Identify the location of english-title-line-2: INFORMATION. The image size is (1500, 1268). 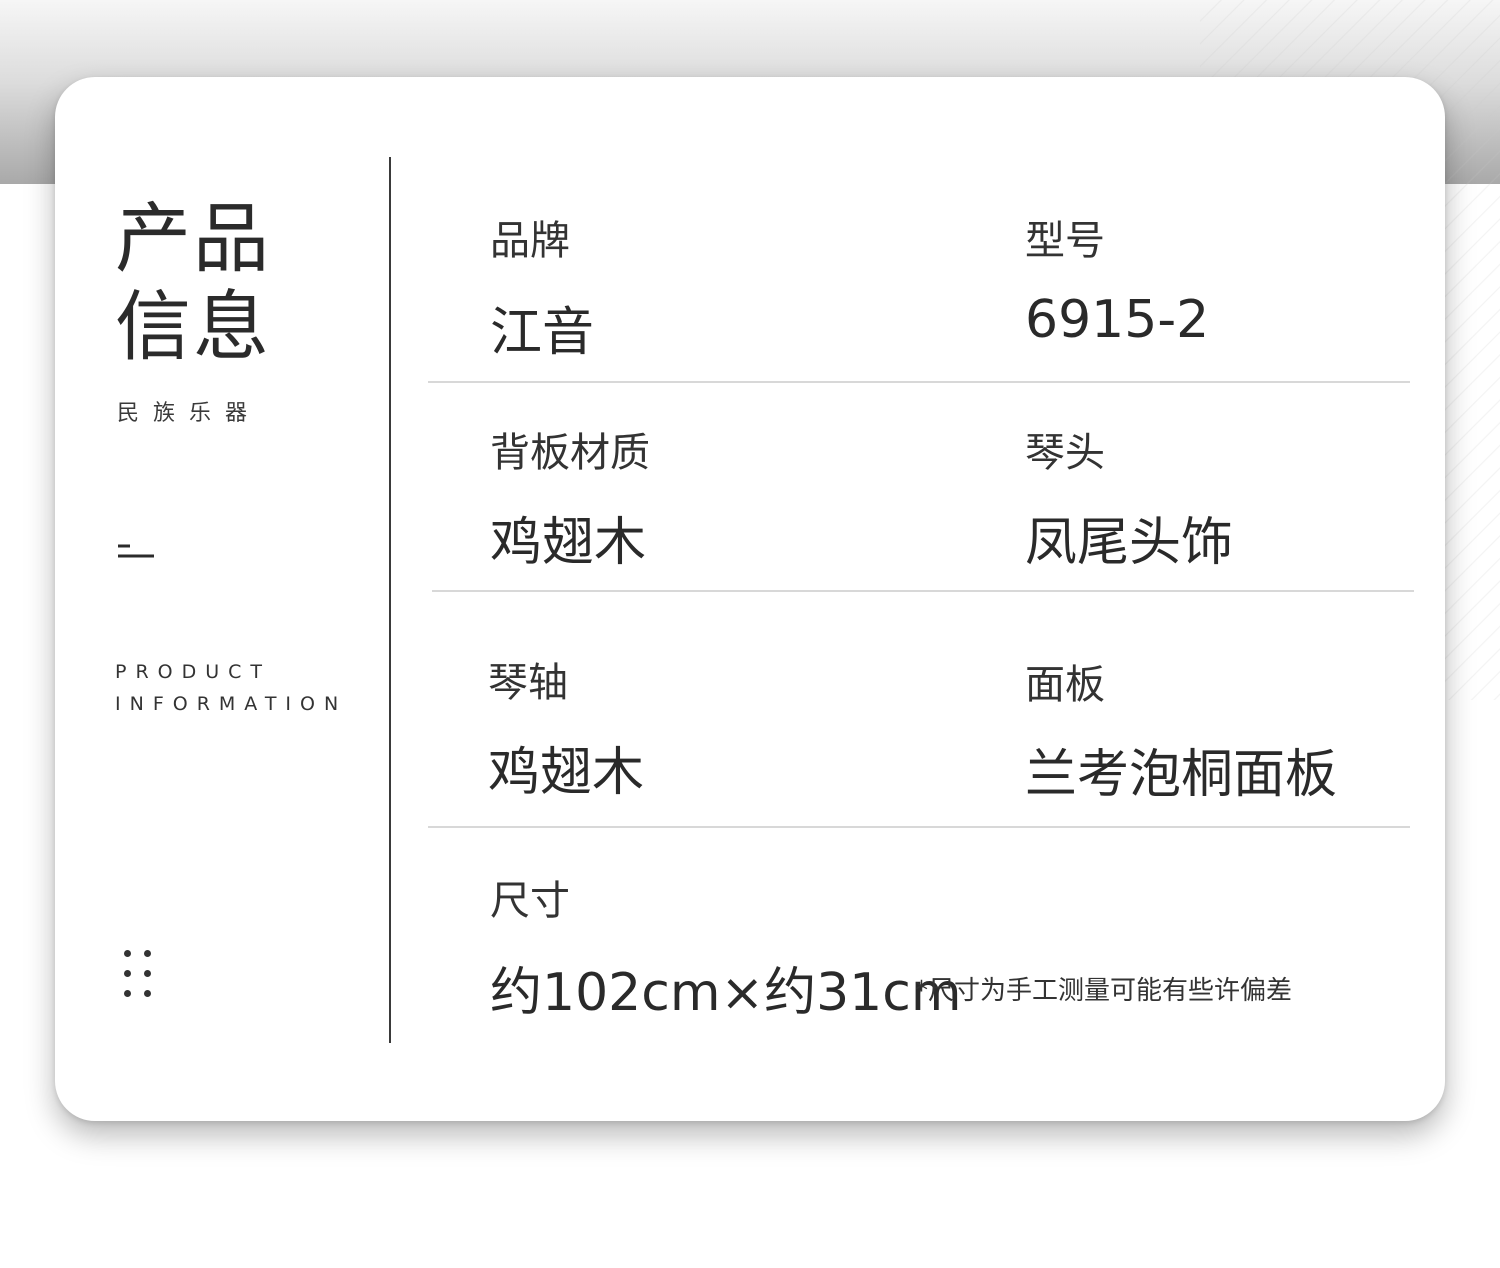
(231, 704).